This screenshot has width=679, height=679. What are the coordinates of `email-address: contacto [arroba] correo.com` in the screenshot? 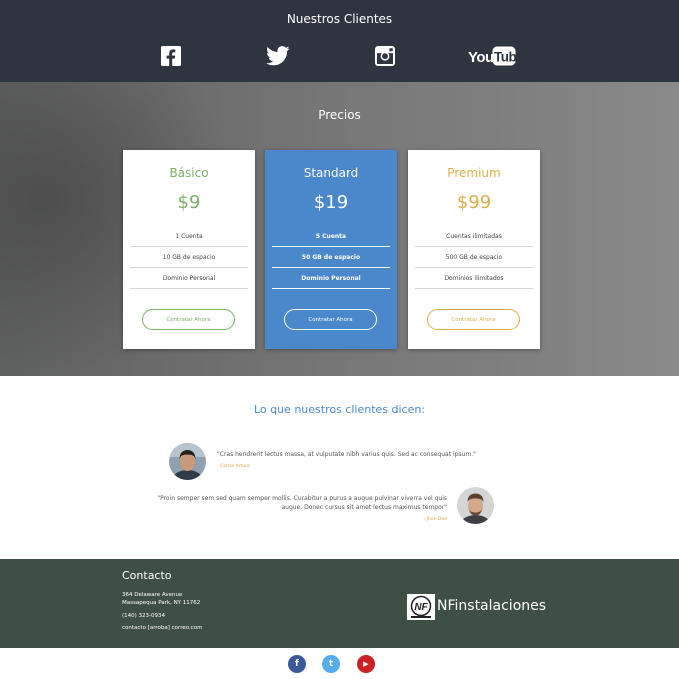 It's located at (162, 628).